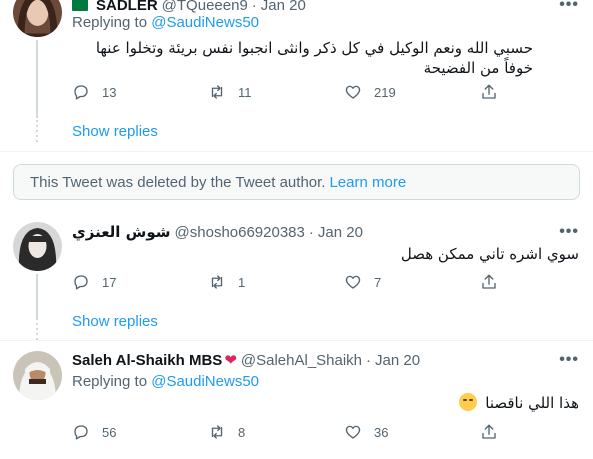  Describe the element at coordinates (276, 282) in the screenshot. I see `retweet-button: 1` at that location.